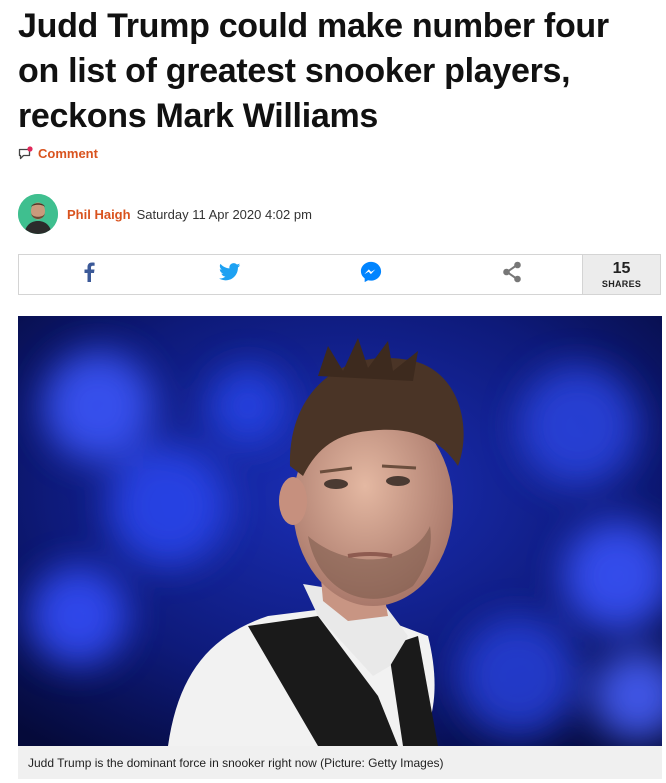  I want to click on byline: Phil Haigh Saturday 11 Apr 2020 4:02 pm, so click(165, 214).